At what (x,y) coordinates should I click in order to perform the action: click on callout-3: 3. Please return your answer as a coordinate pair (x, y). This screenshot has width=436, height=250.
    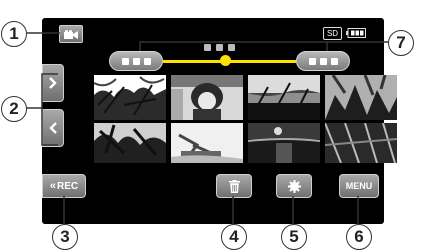
    Looking at the image, I should click on (65, 237).